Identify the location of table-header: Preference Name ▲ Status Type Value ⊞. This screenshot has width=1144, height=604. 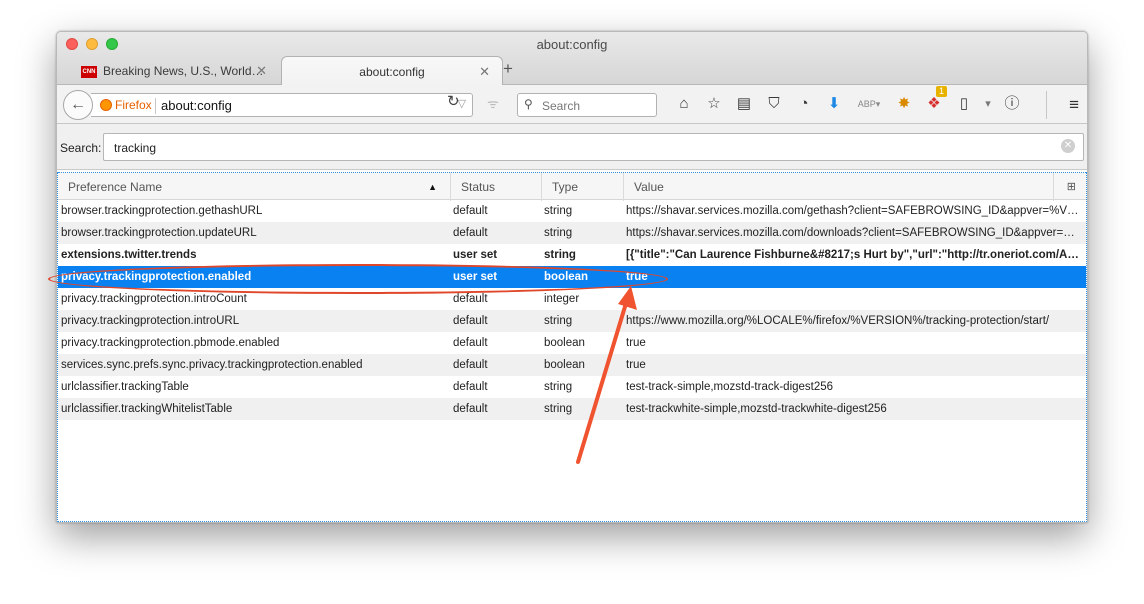
(572, 186).